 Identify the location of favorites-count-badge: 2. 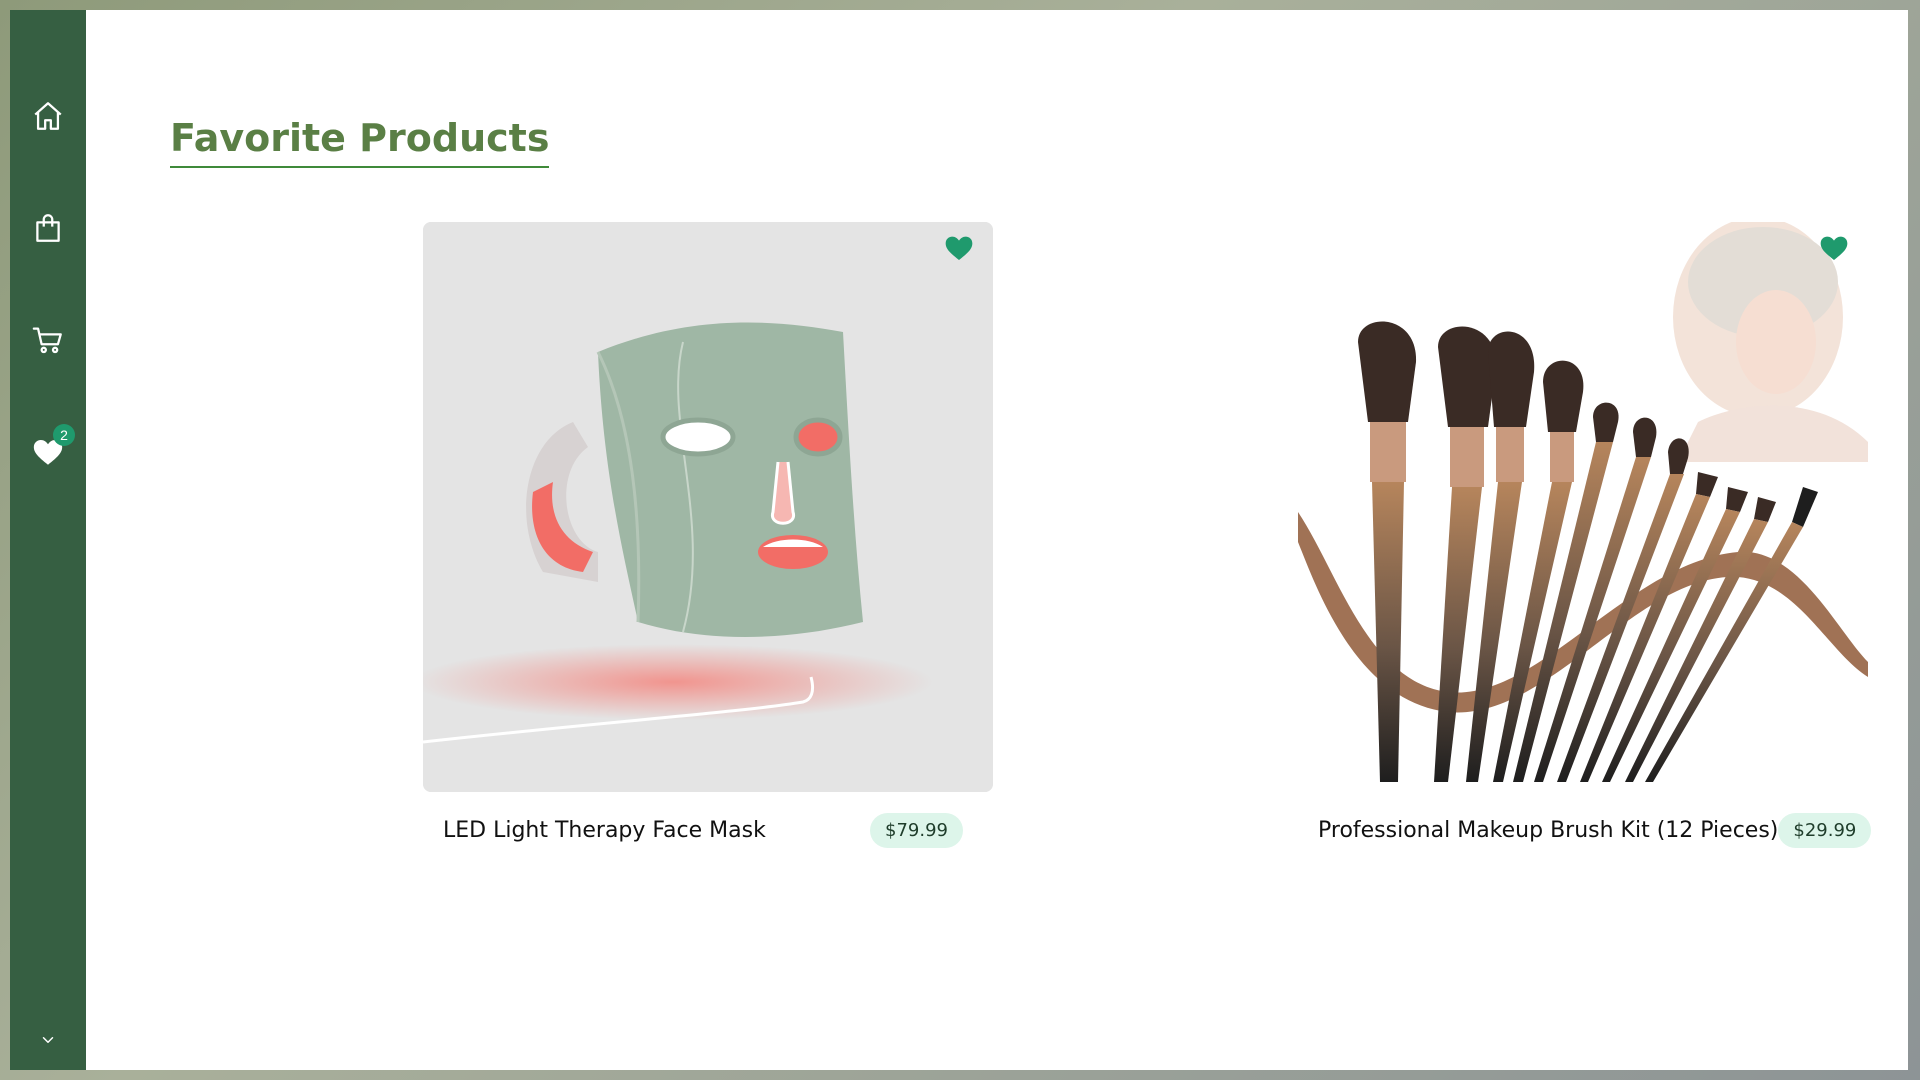
(64, 435).